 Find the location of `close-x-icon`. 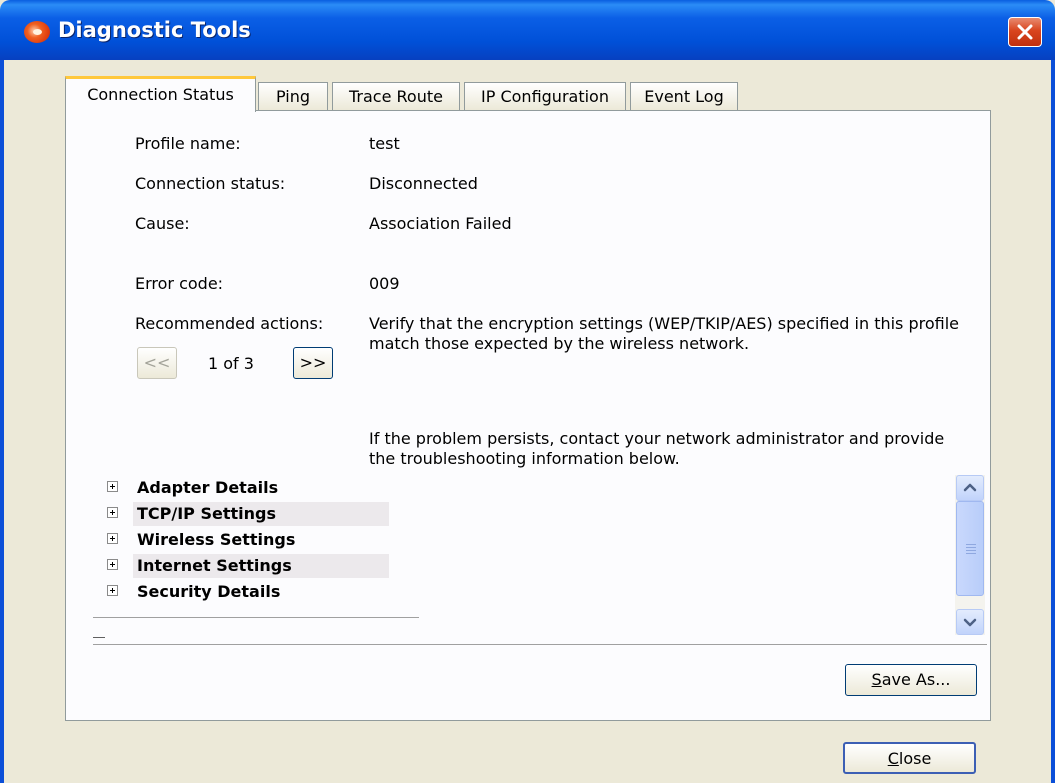

close-x-icon is located at coordinates (1025, 32).